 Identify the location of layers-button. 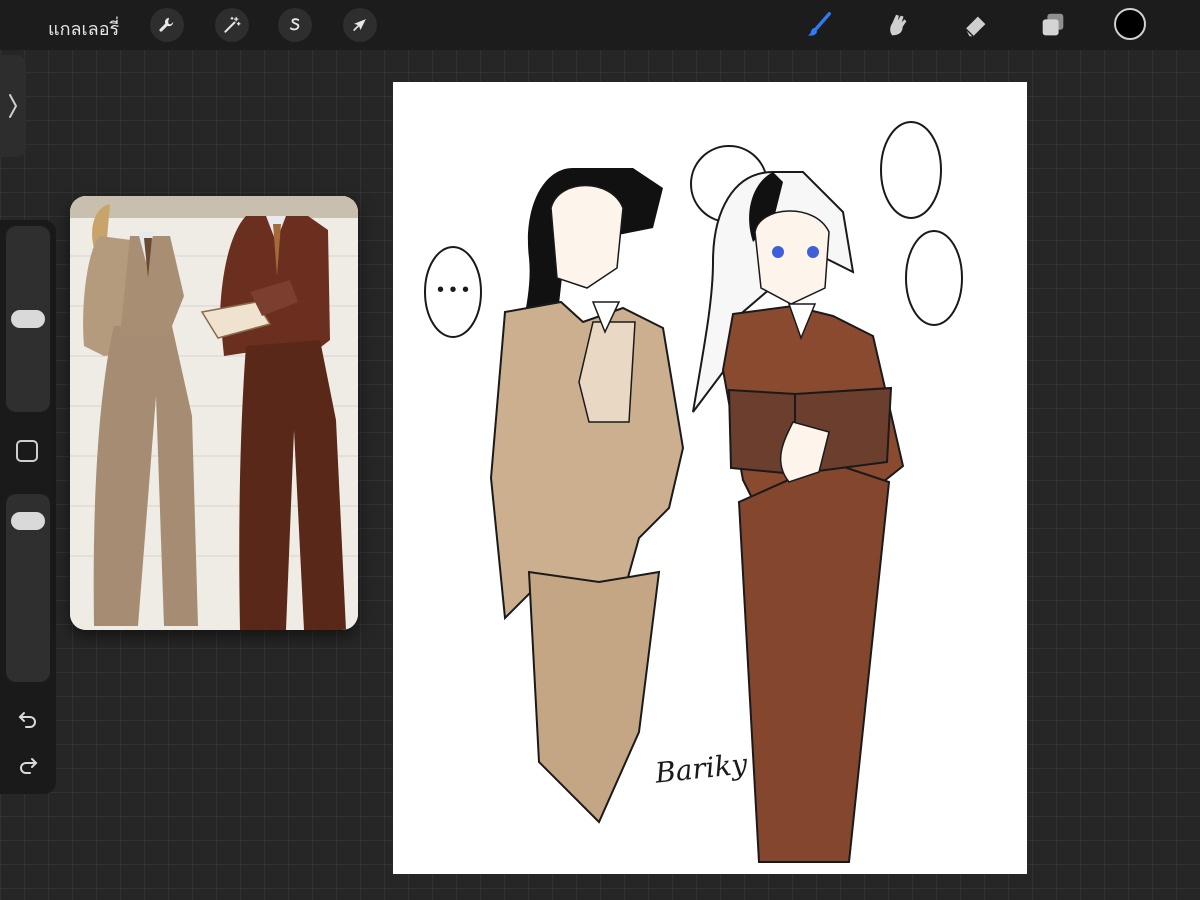
(1053, 25).